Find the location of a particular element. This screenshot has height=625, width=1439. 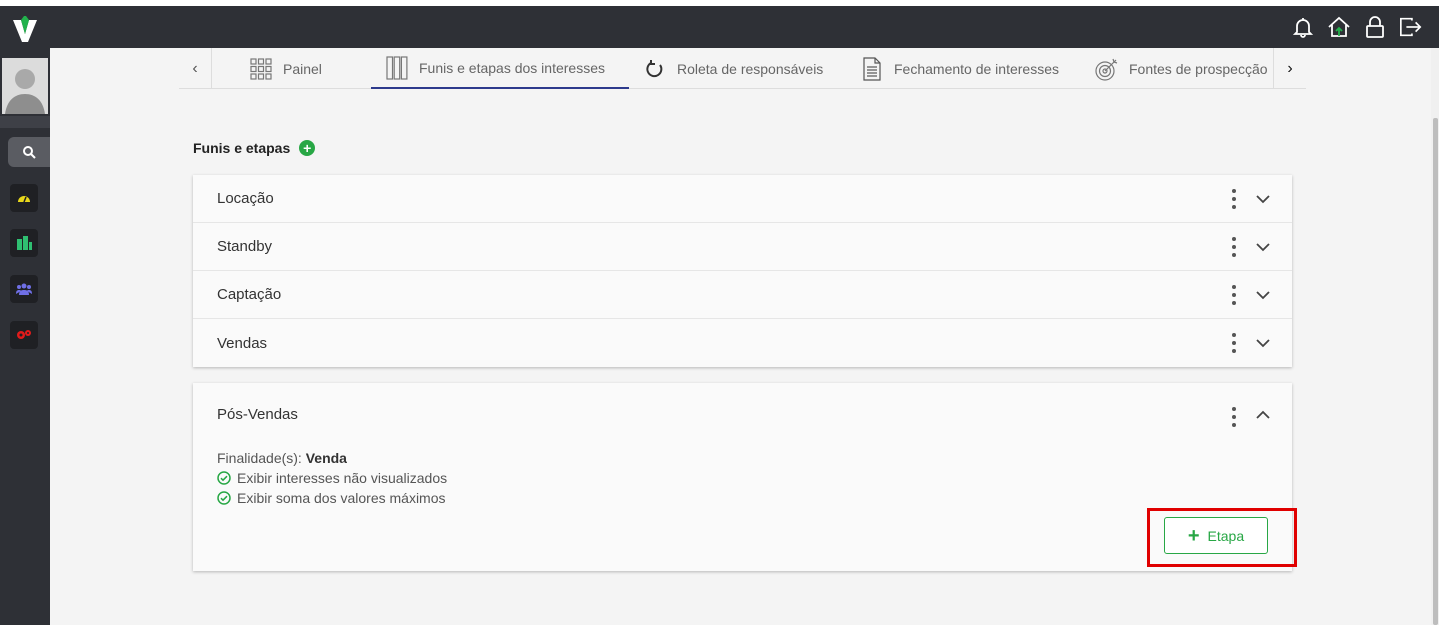

scrollbar-thumb is located at coordinates (1435, 371).